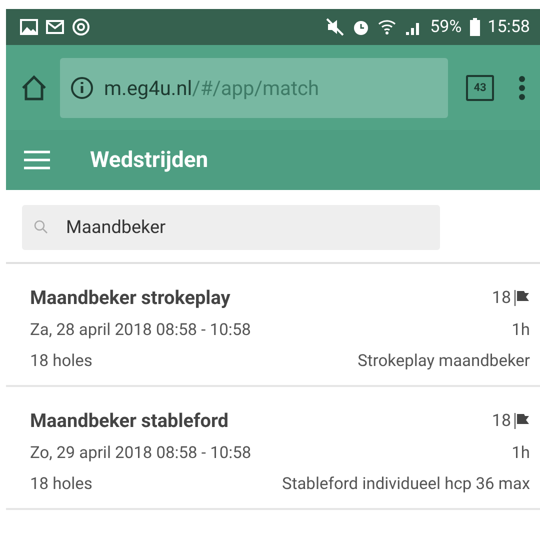 This screenshot has width=540, height=536. I want to click on match-type: Strokeplay maandbeker, so click(444, 361).